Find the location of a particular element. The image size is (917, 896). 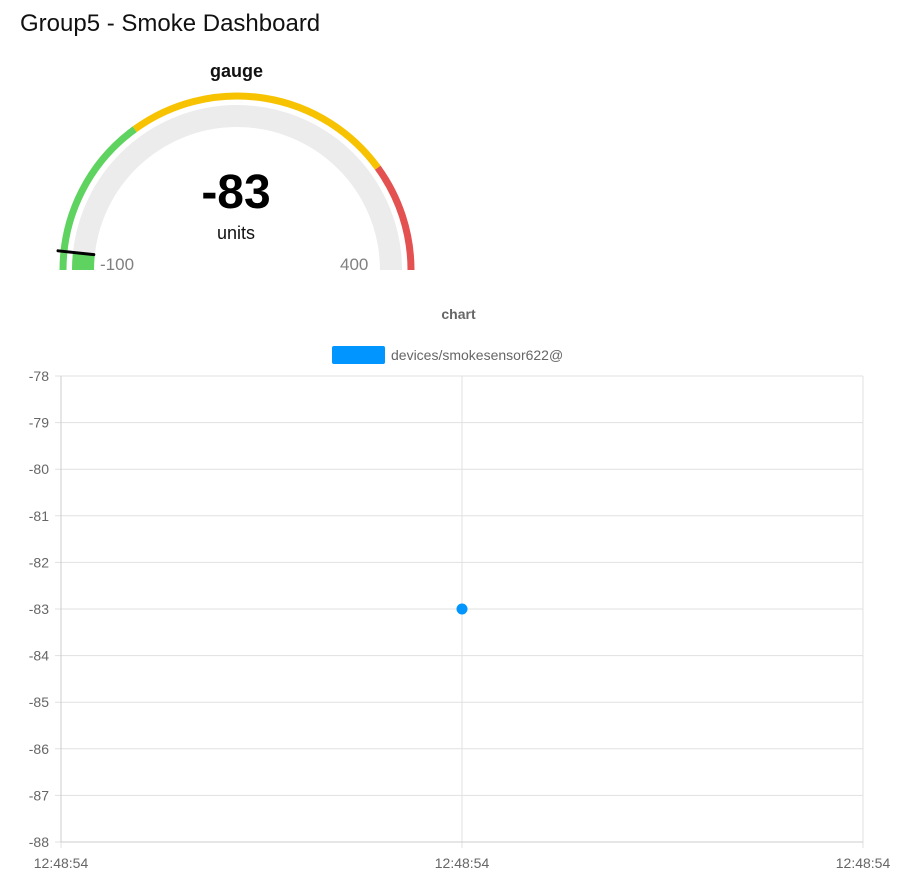

chart-title: chart is located at coordinates (458, 314).